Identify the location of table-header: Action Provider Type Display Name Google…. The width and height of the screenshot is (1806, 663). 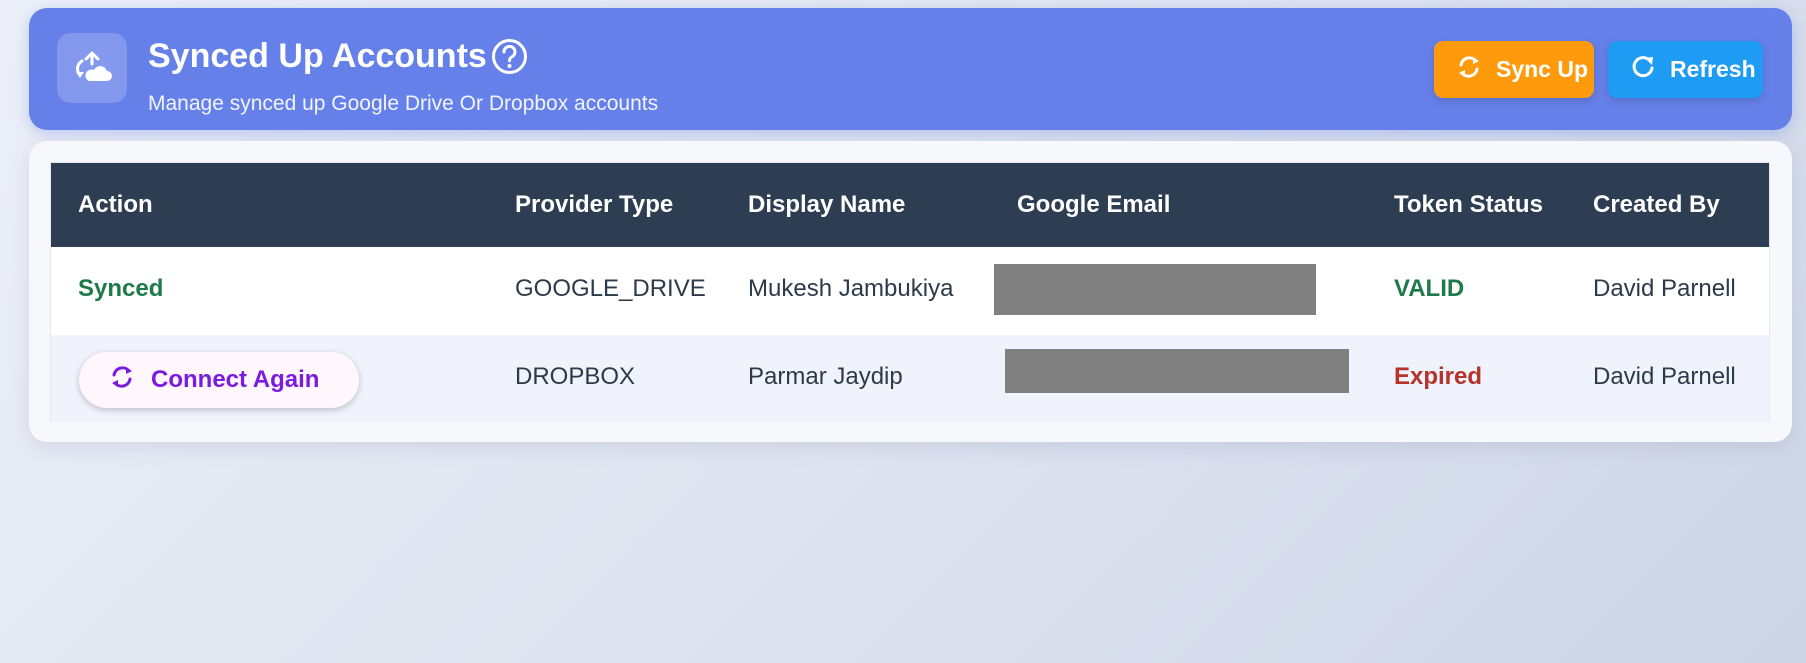
(910, 205).